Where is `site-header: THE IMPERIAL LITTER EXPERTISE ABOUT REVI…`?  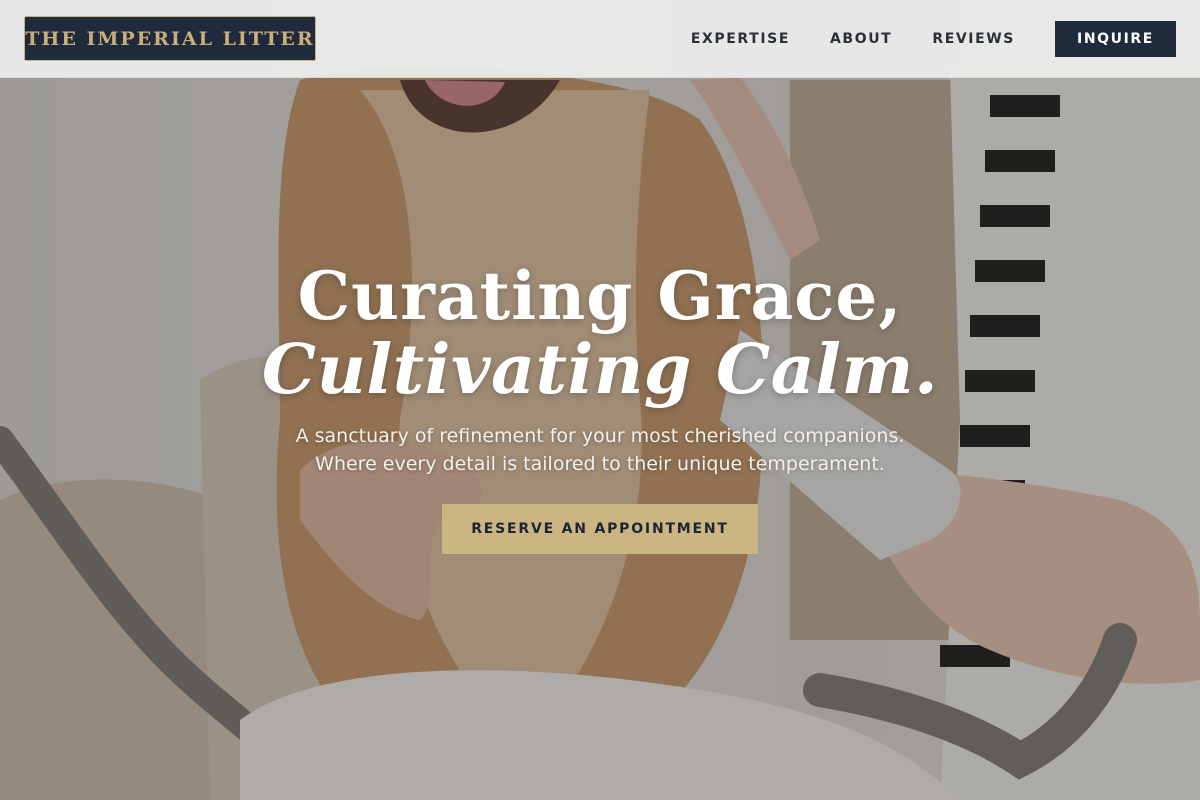 site-header: THE IMPERIAL LITTER EXPERTISE ABOUT REVI… is located at coordinates (600, 39).